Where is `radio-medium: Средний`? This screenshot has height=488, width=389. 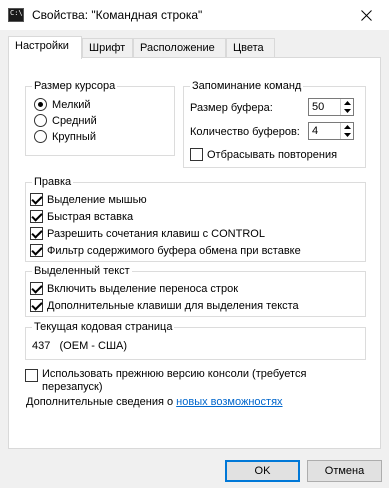 radio-medium: Средний is located at coordinates (65, 120).